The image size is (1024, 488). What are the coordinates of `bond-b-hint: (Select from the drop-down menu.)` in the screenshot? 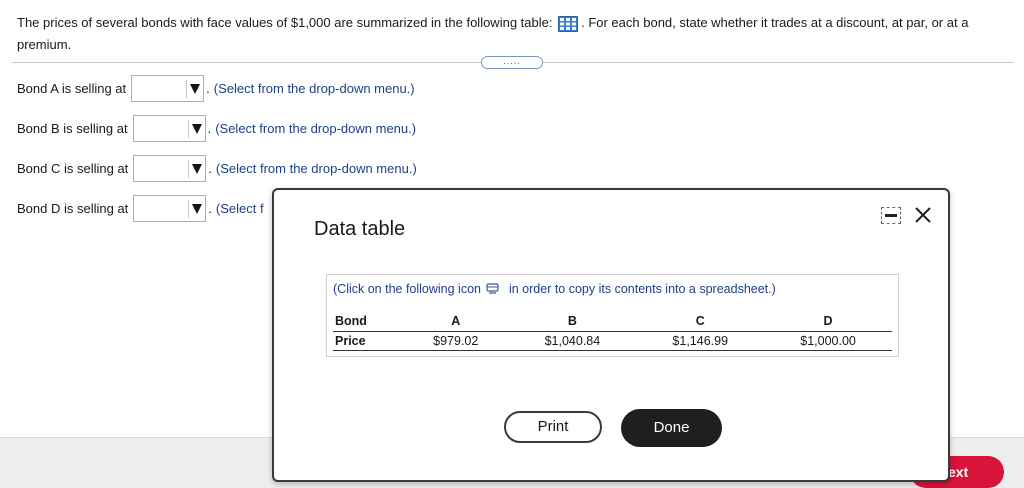 It's located at (316, 128).